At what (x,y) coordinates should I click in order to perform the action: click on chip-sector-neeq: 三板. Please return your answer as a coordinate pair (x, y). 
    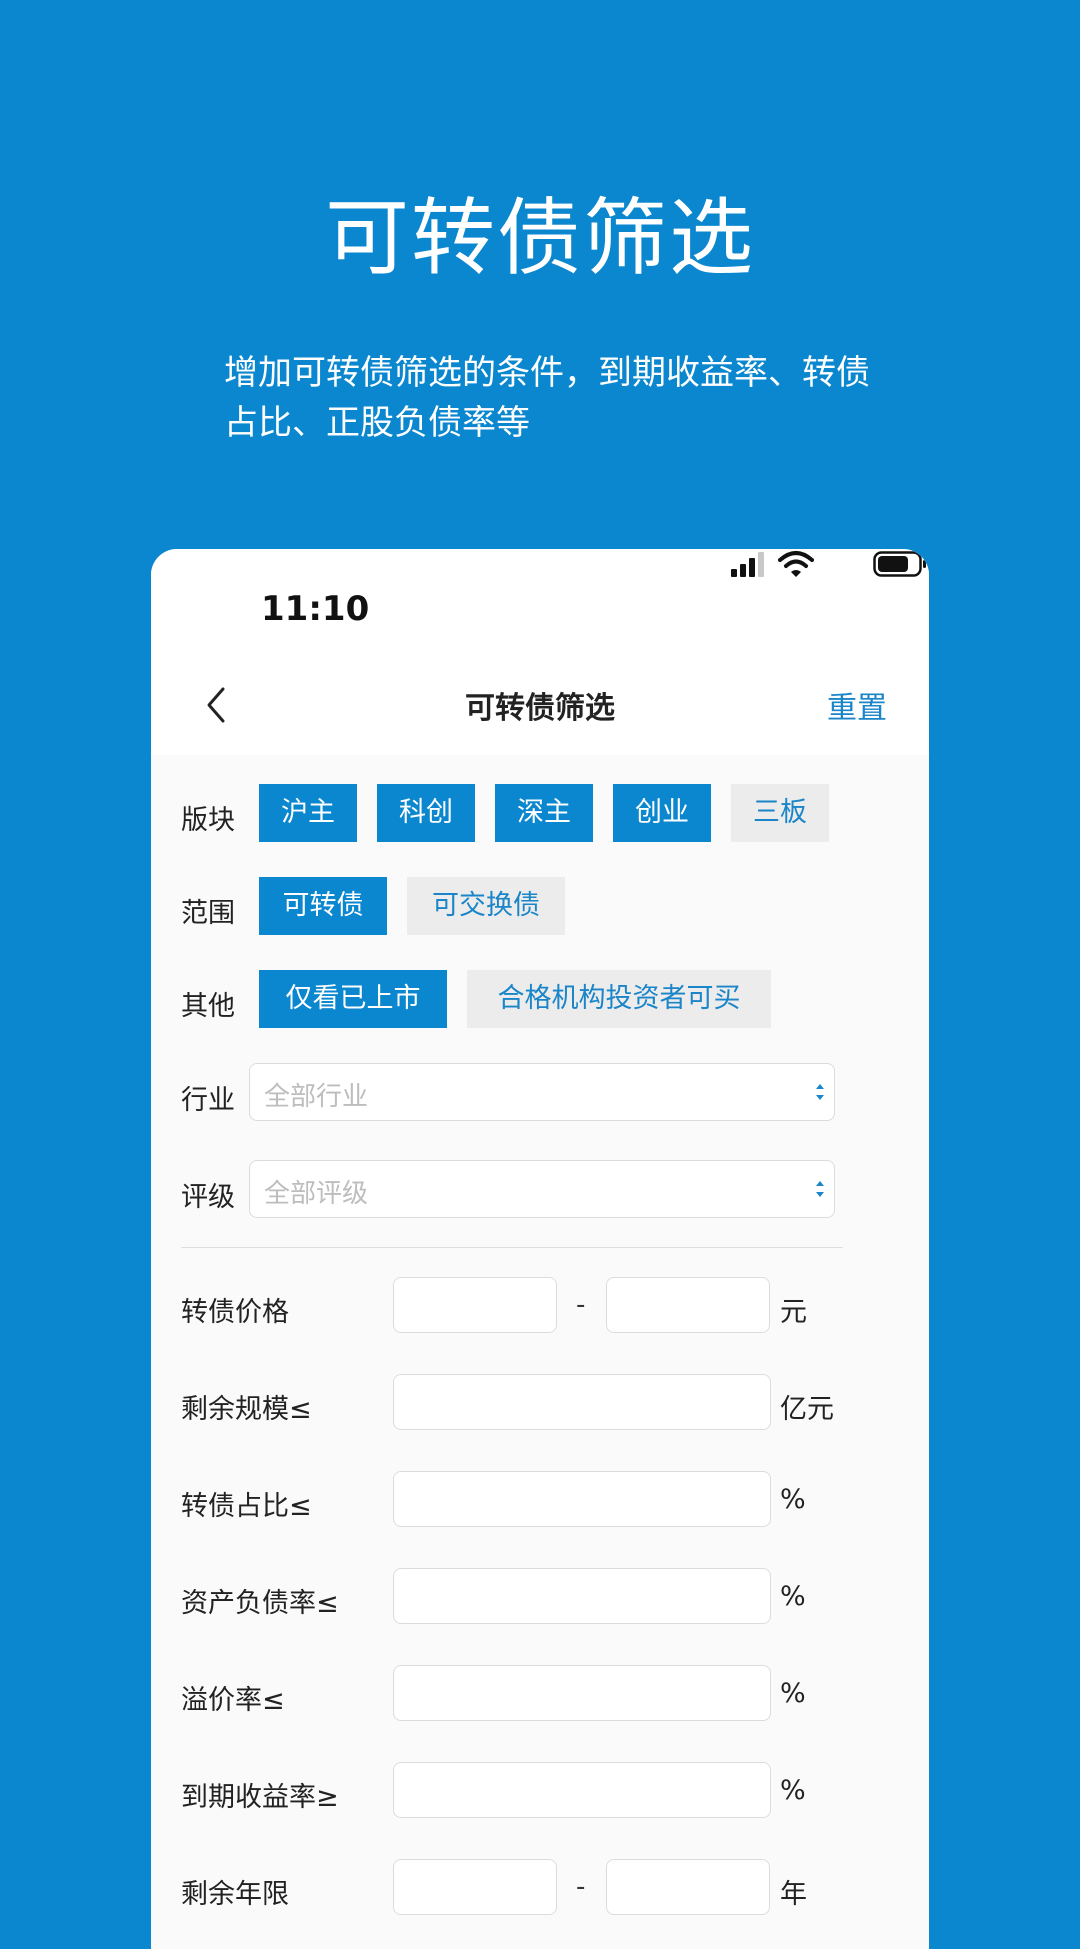
    Looking at the image, I should click on (780, 813).